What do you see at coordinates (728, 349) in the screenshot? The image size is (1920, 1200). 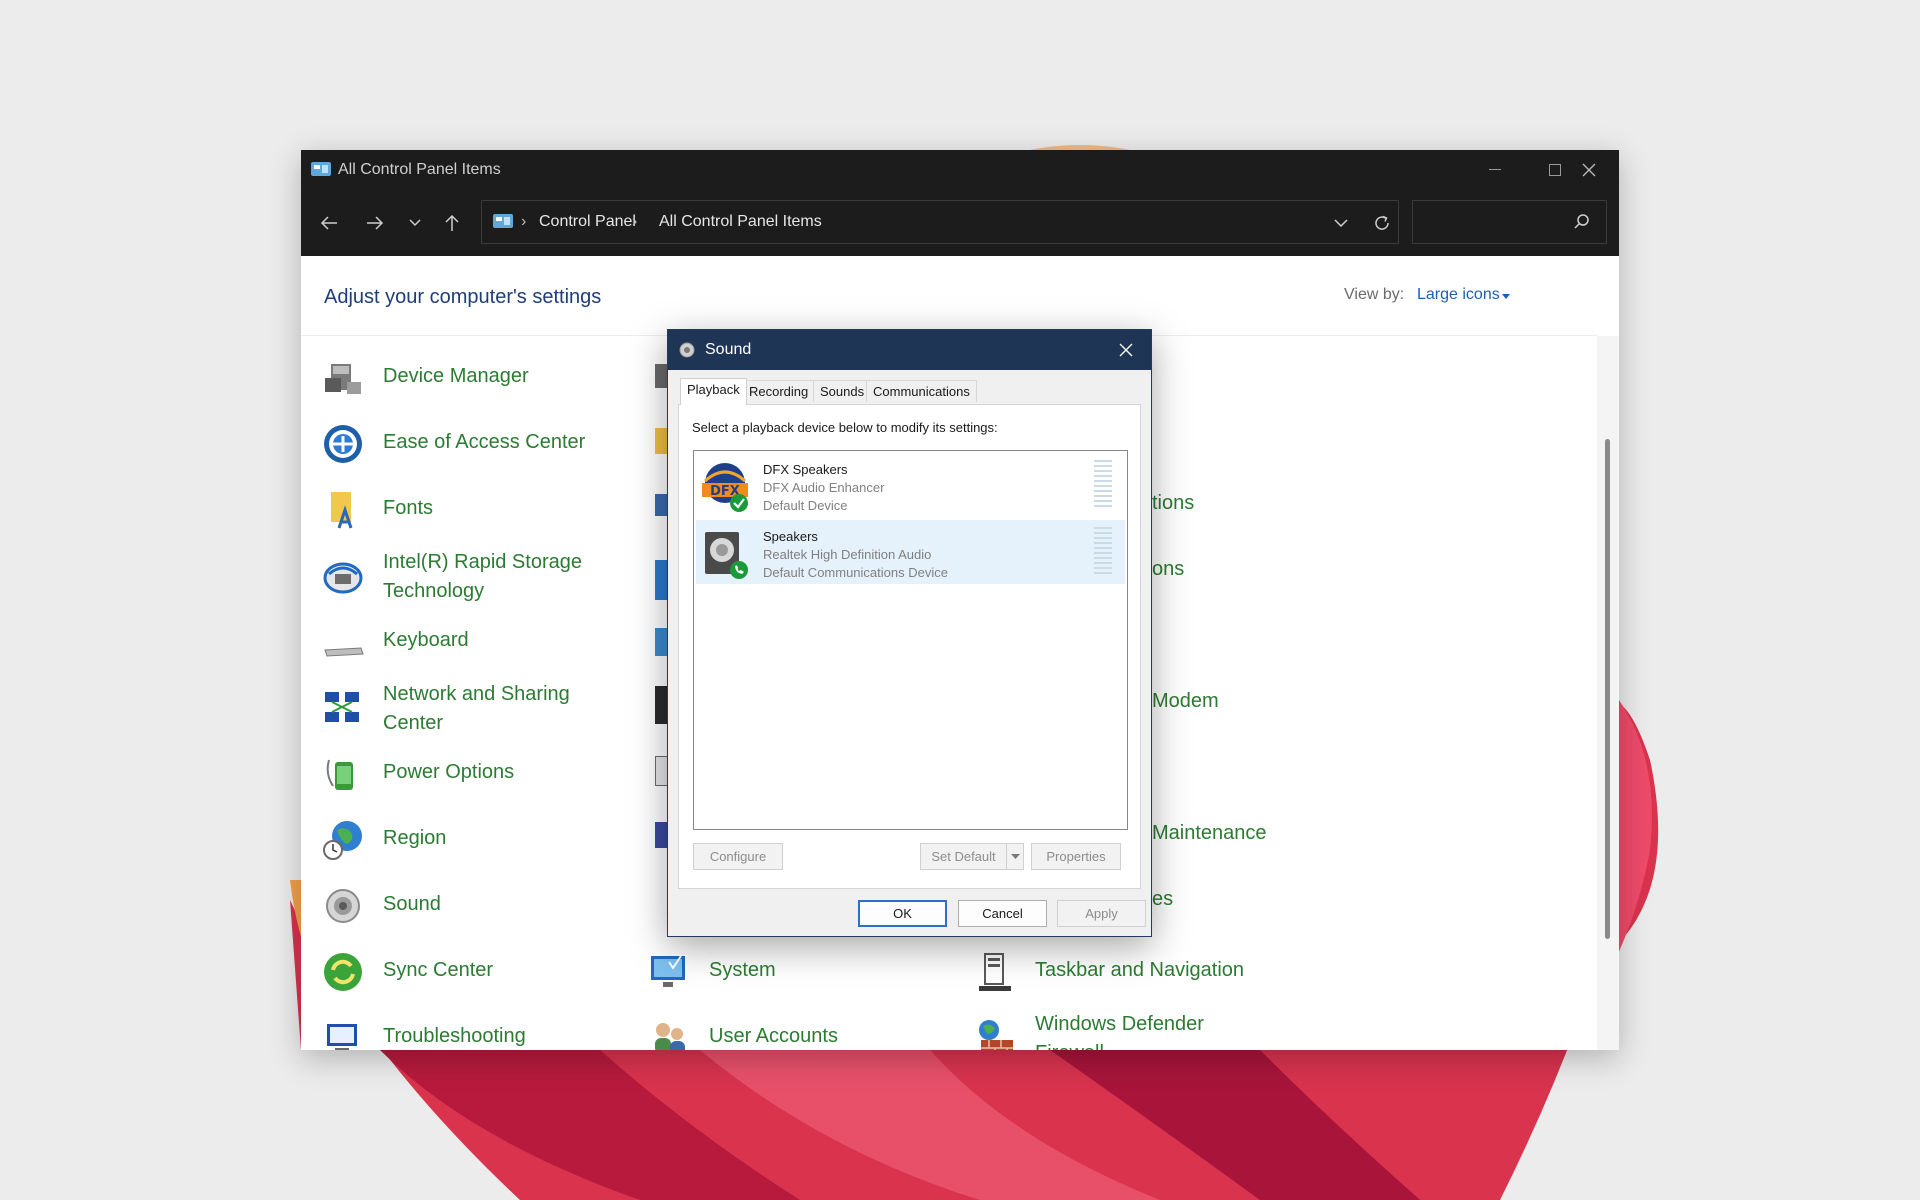 I see `dialog-title: Sound` at bounding box center [728, 349].